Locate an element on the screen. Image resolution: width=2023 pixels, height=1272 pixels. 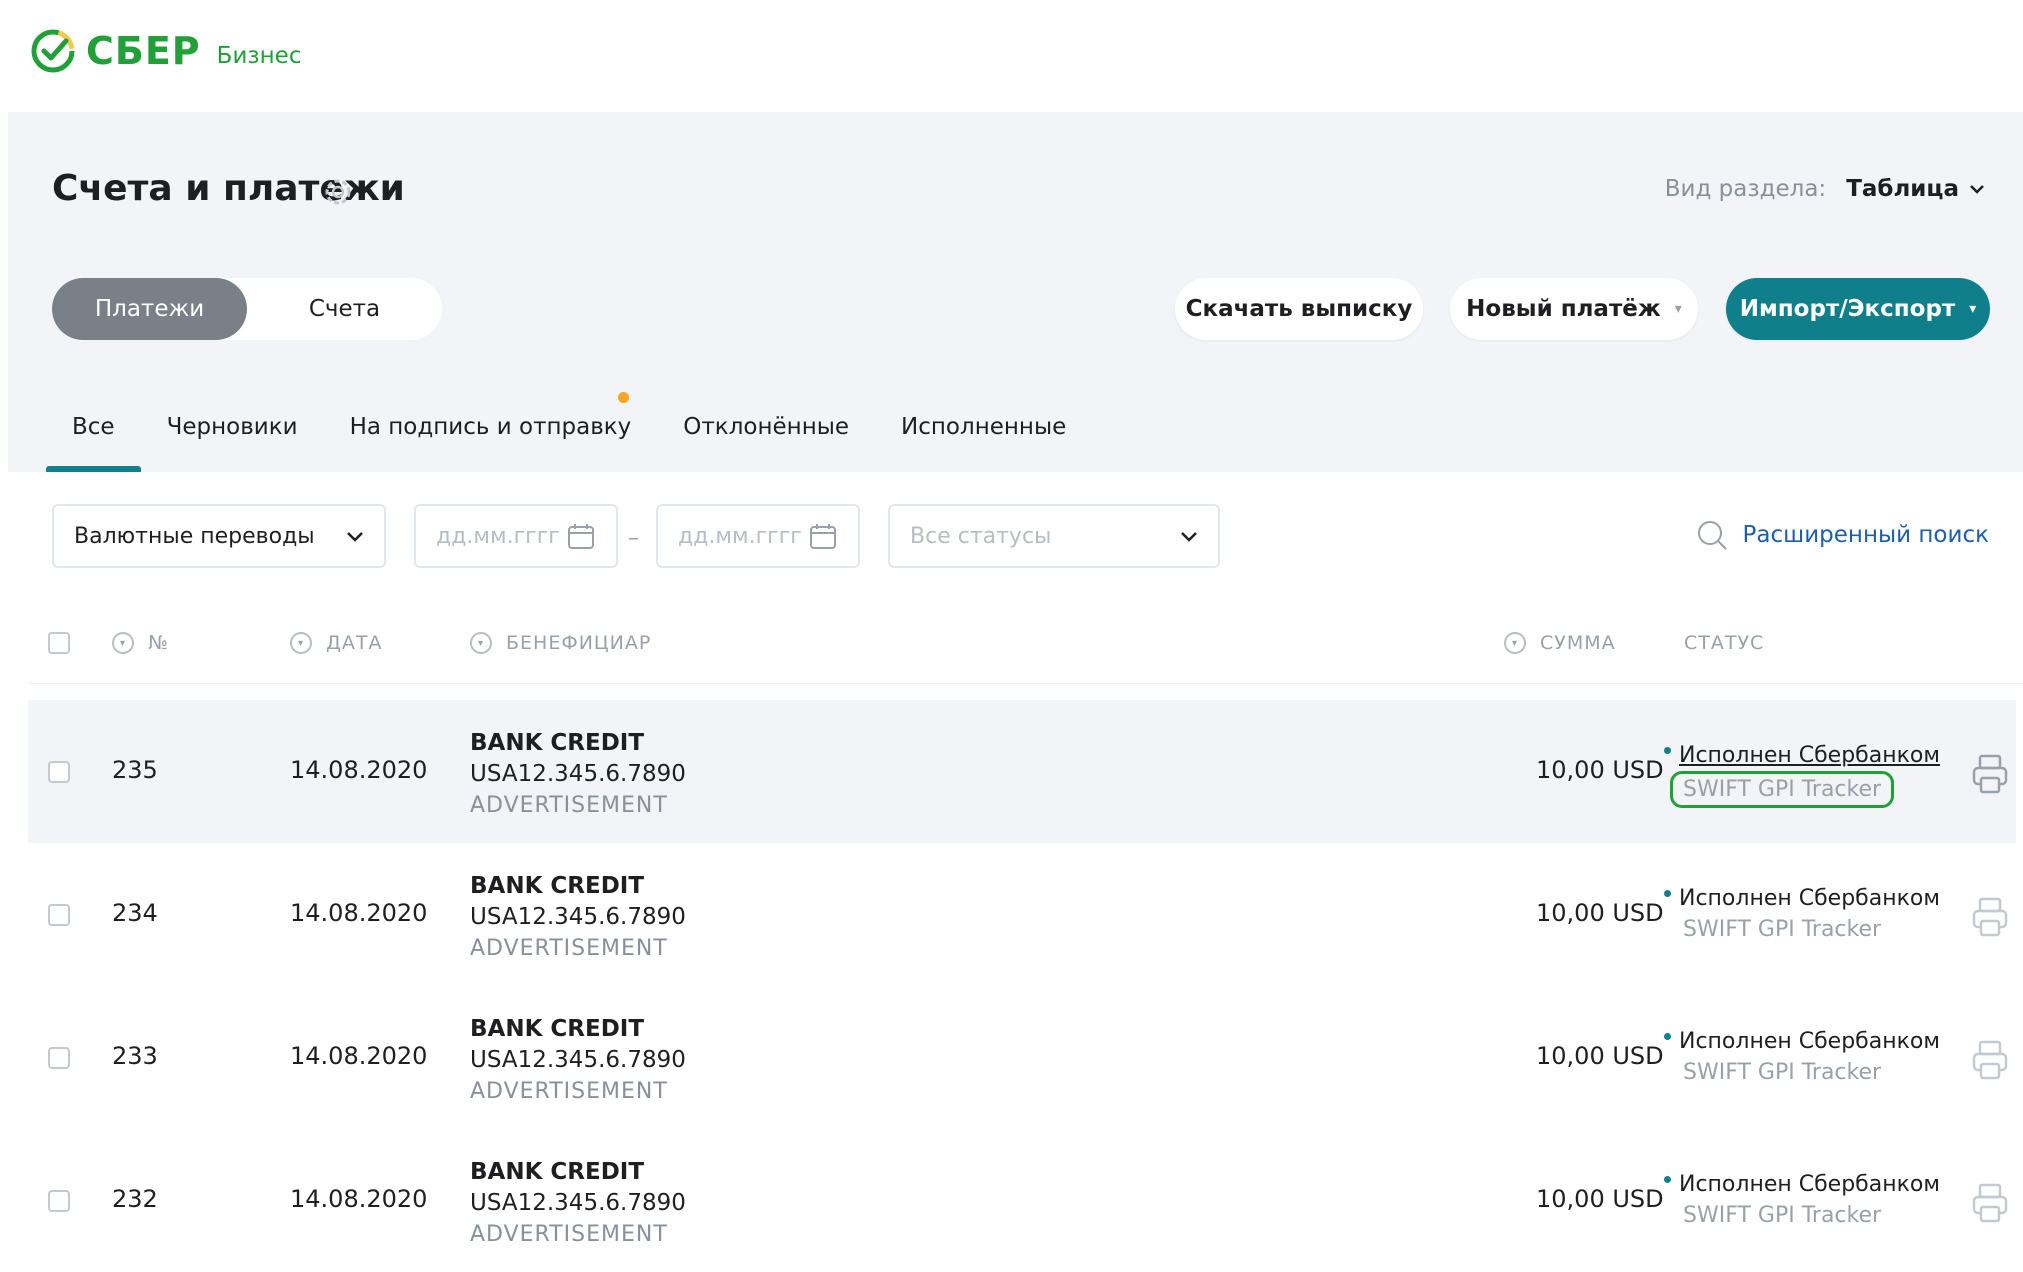
column-num: ▾ № is located at coordinates (140, 643).